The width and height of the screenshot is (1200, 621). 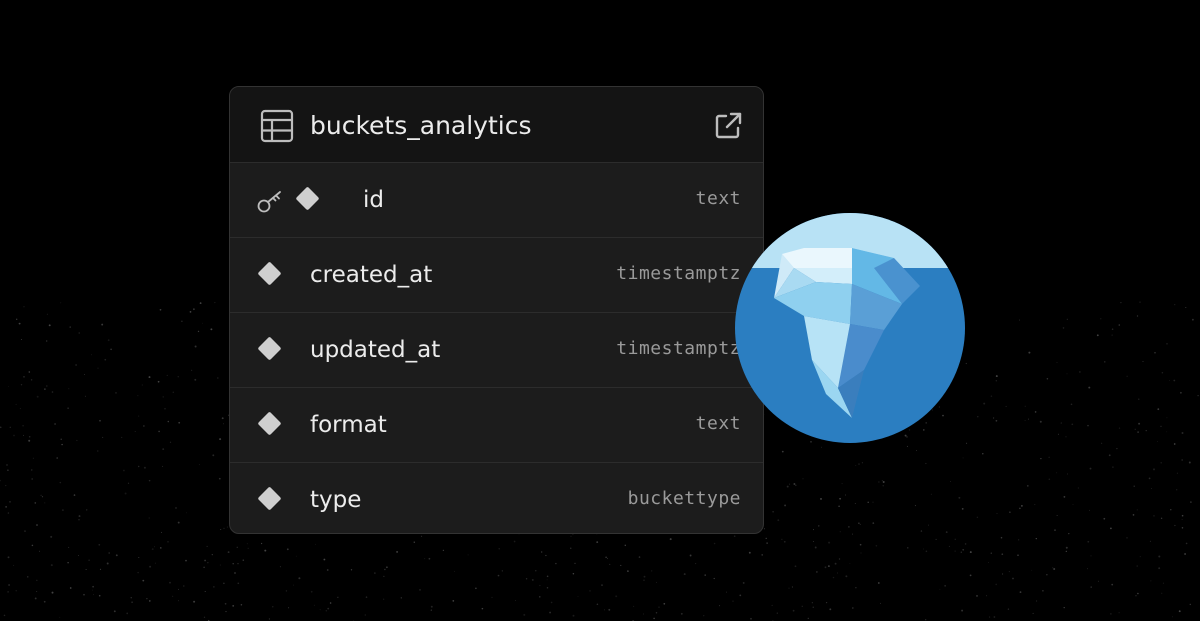 What do you see at coordinates (850, 328) in the screenshot?
I see `iceberg-logo` at bounding box center [850, 328].